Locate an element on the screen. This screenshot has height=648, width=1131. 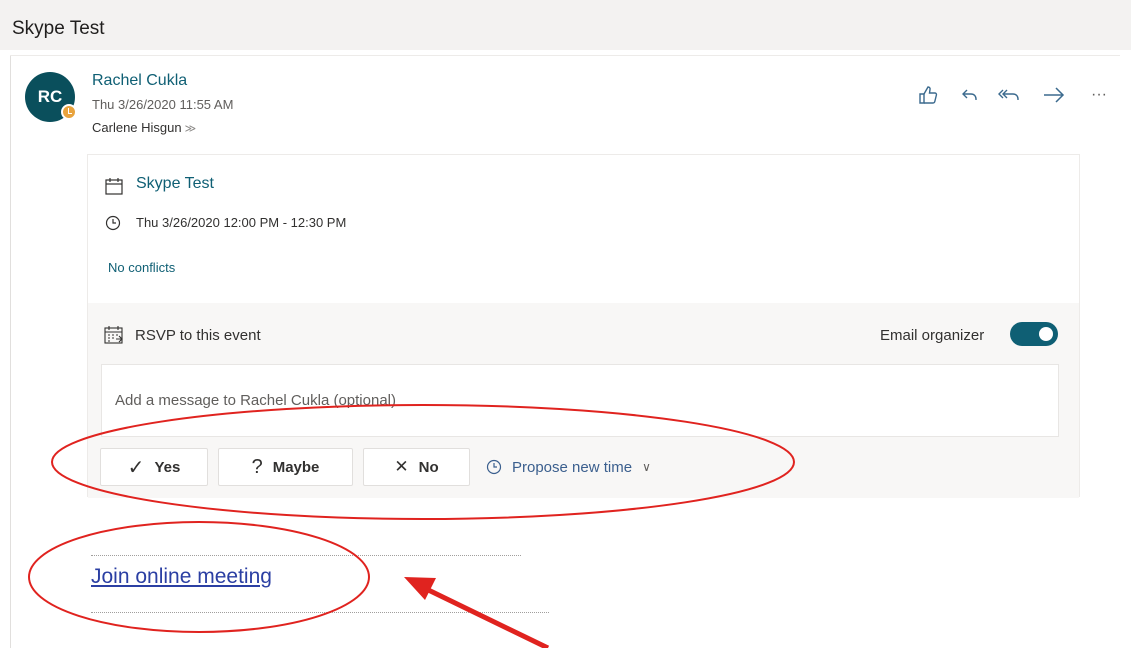
rsvp-message-box is located at coordinates (580, 400).